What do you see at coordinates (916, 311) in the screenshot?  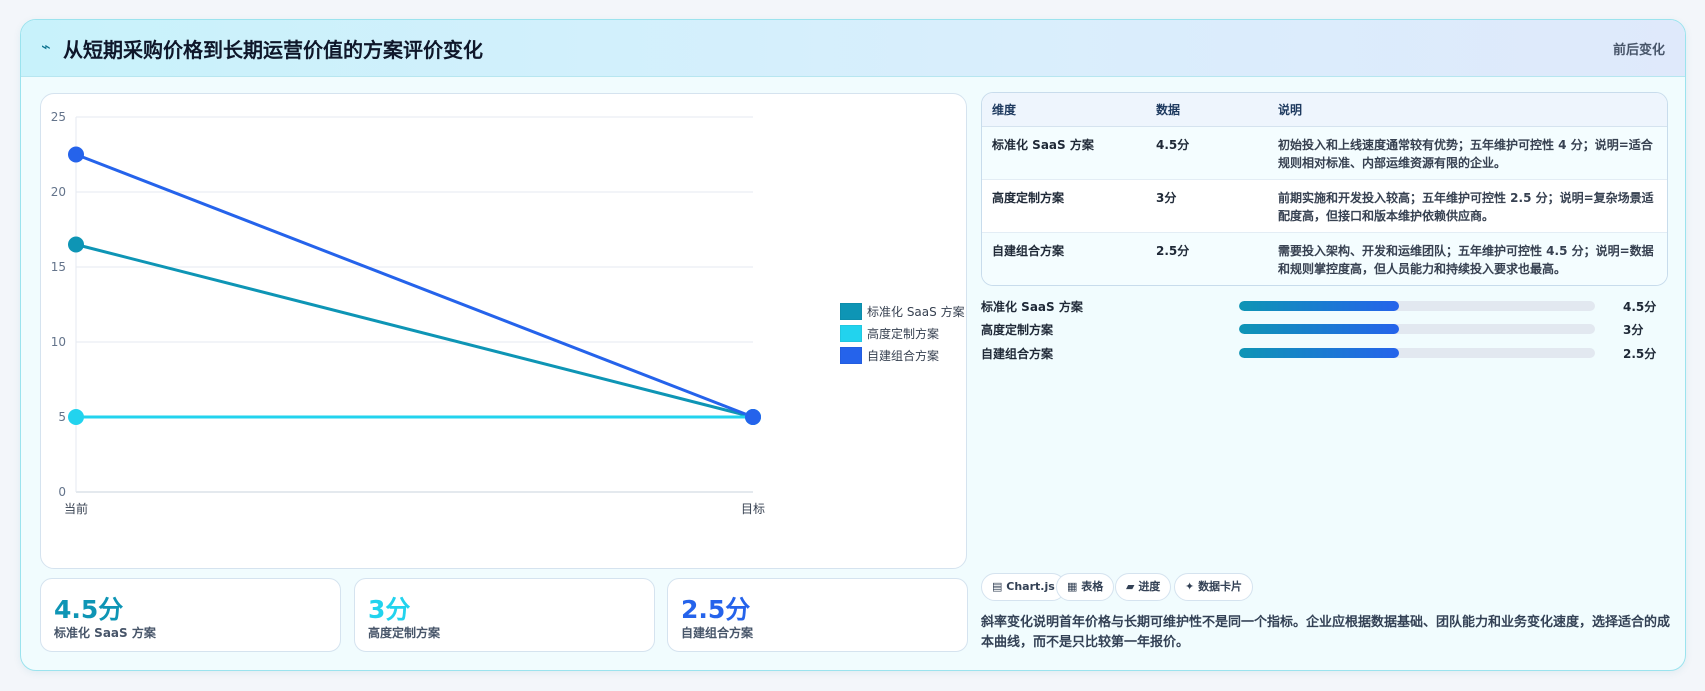 I see `legend-label-saas: 标准化 SaaS 方案` at bounding box center [916, 311].